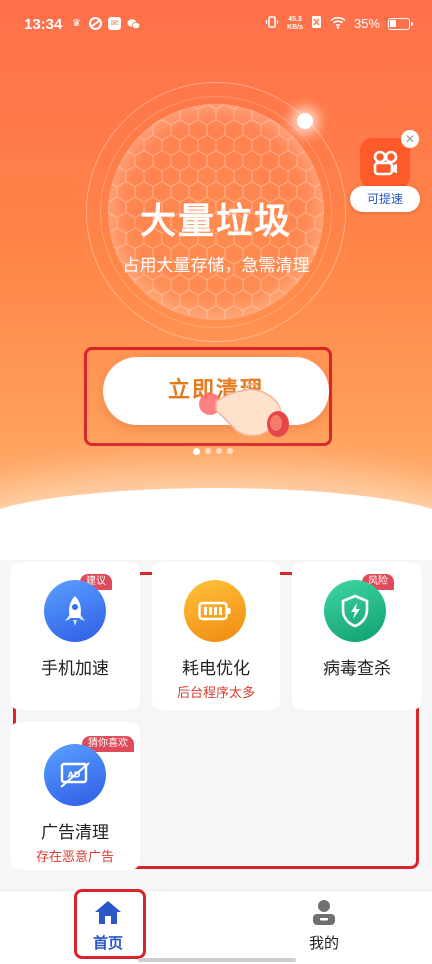 This screenshot has height=964, width=432. Describe the element at coordinates (75, 833) in the screenshot. I see `card-title: 广告清理` at that location.